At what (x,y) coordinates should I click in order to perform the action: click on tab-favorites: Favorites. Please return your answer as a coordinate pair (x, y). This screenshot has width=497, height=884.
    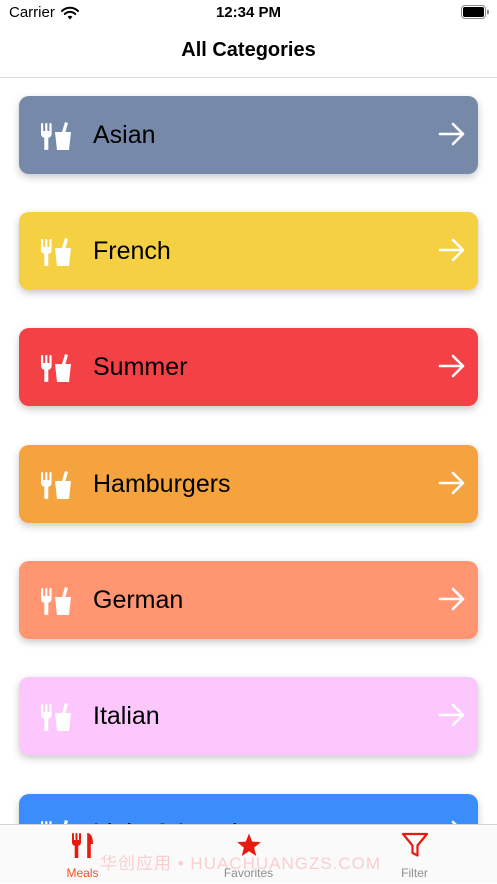
    Looking at the image, I should click on (248, 854).